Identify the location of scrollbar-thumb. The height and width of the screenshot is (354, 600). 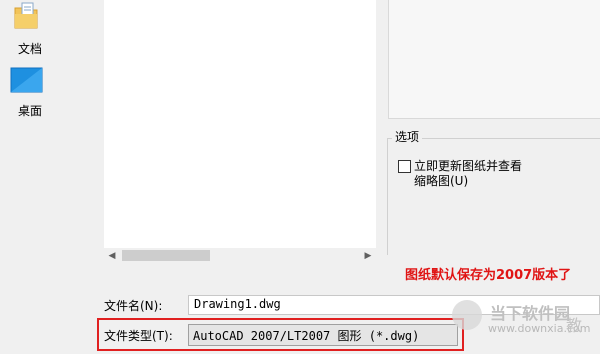
(166, 255).